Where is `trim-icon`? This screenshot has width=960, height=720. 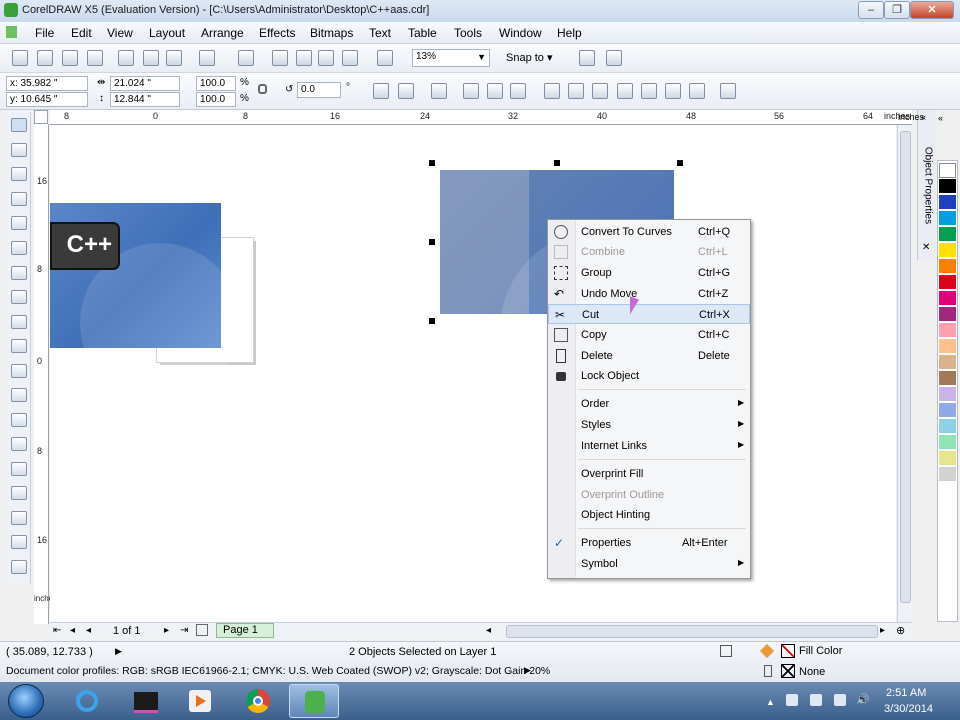
trim-icon is located at coordinates (576, 91).